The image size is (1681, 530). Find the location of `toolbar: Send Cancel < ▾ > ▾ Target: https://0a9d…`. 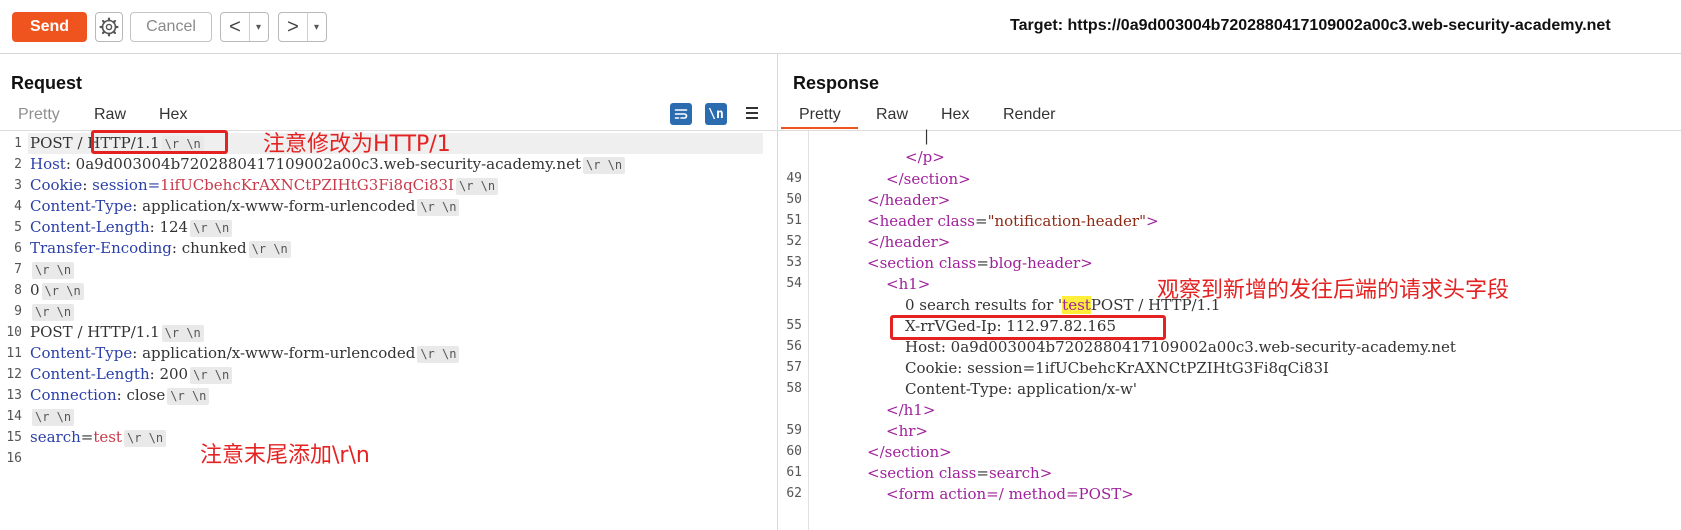

toolbar: Send Cancel < ▾ > ▾ Target: https://0a9d… is located at coordinates (840, 27).